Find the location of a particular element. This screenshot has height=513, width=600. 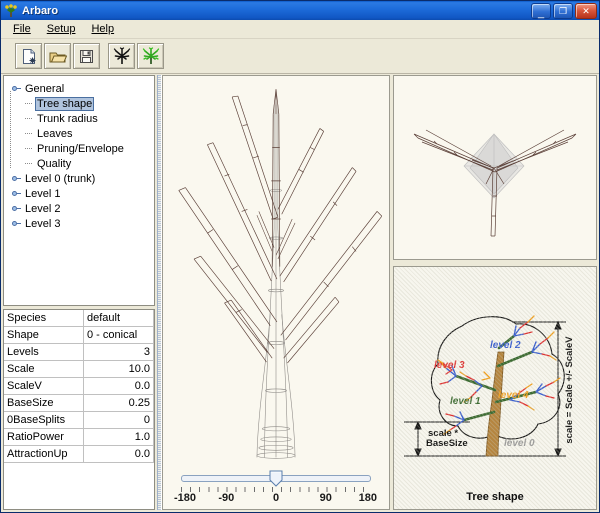

open-folder-icon is located at coordinates (58, 56).